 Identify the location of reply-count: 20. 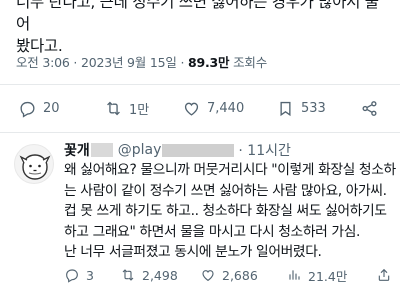
(51, 108).